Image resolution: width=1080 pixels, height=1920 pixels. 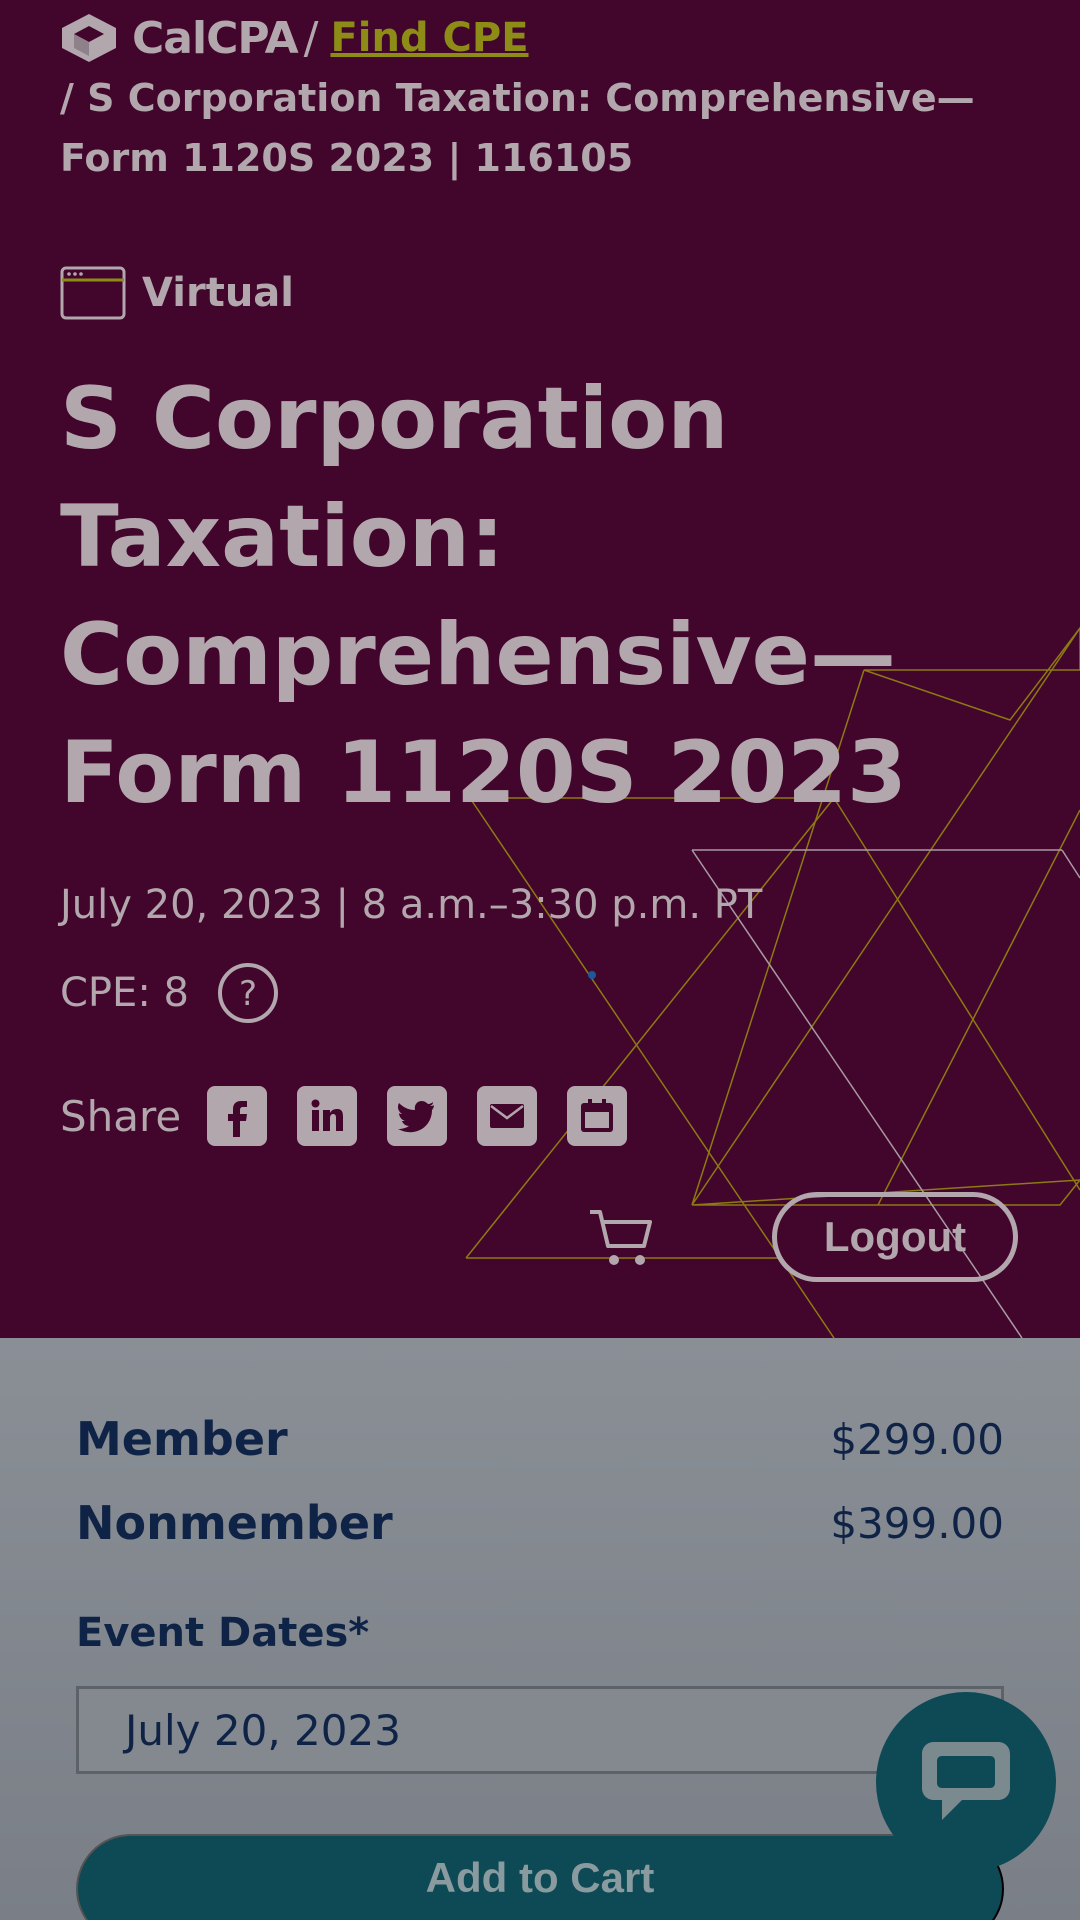 I want to click on nonmember-label: Nonmember, so click(x=234, y=1523).